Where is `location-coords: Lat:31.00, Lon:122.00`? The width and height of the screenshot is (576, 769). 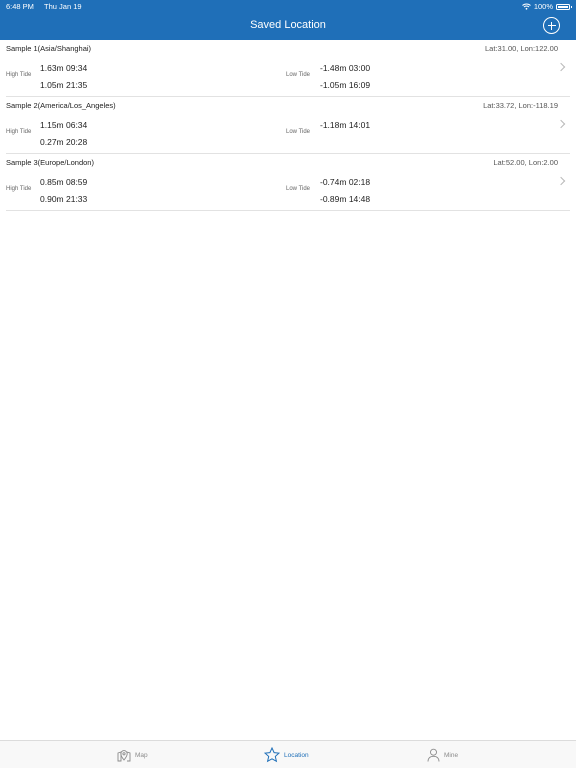 location-coords: Lat:31.00, Lon:122.00 is located at coordinates (521, 48).